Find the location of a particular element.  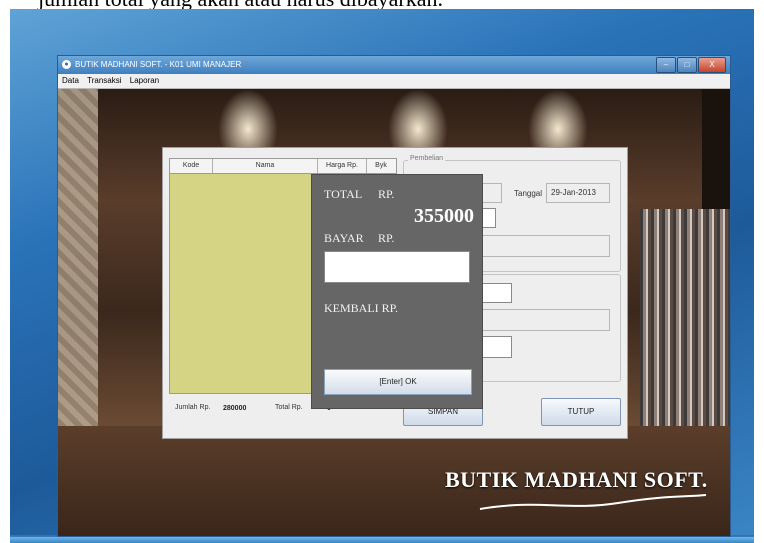

taskbar is located at coordinates (382, 540).